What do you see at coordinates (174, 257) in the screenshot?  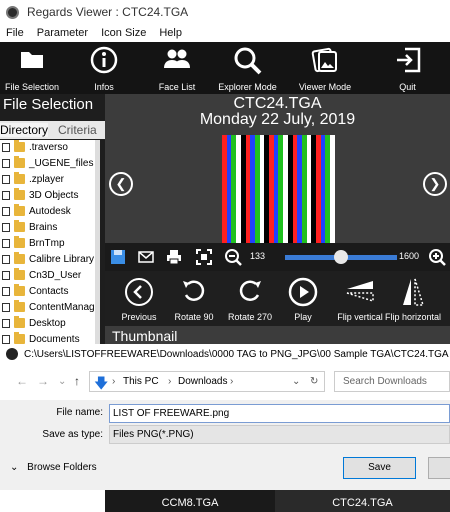 I see `print-icon` at bounding box center [174, 257].